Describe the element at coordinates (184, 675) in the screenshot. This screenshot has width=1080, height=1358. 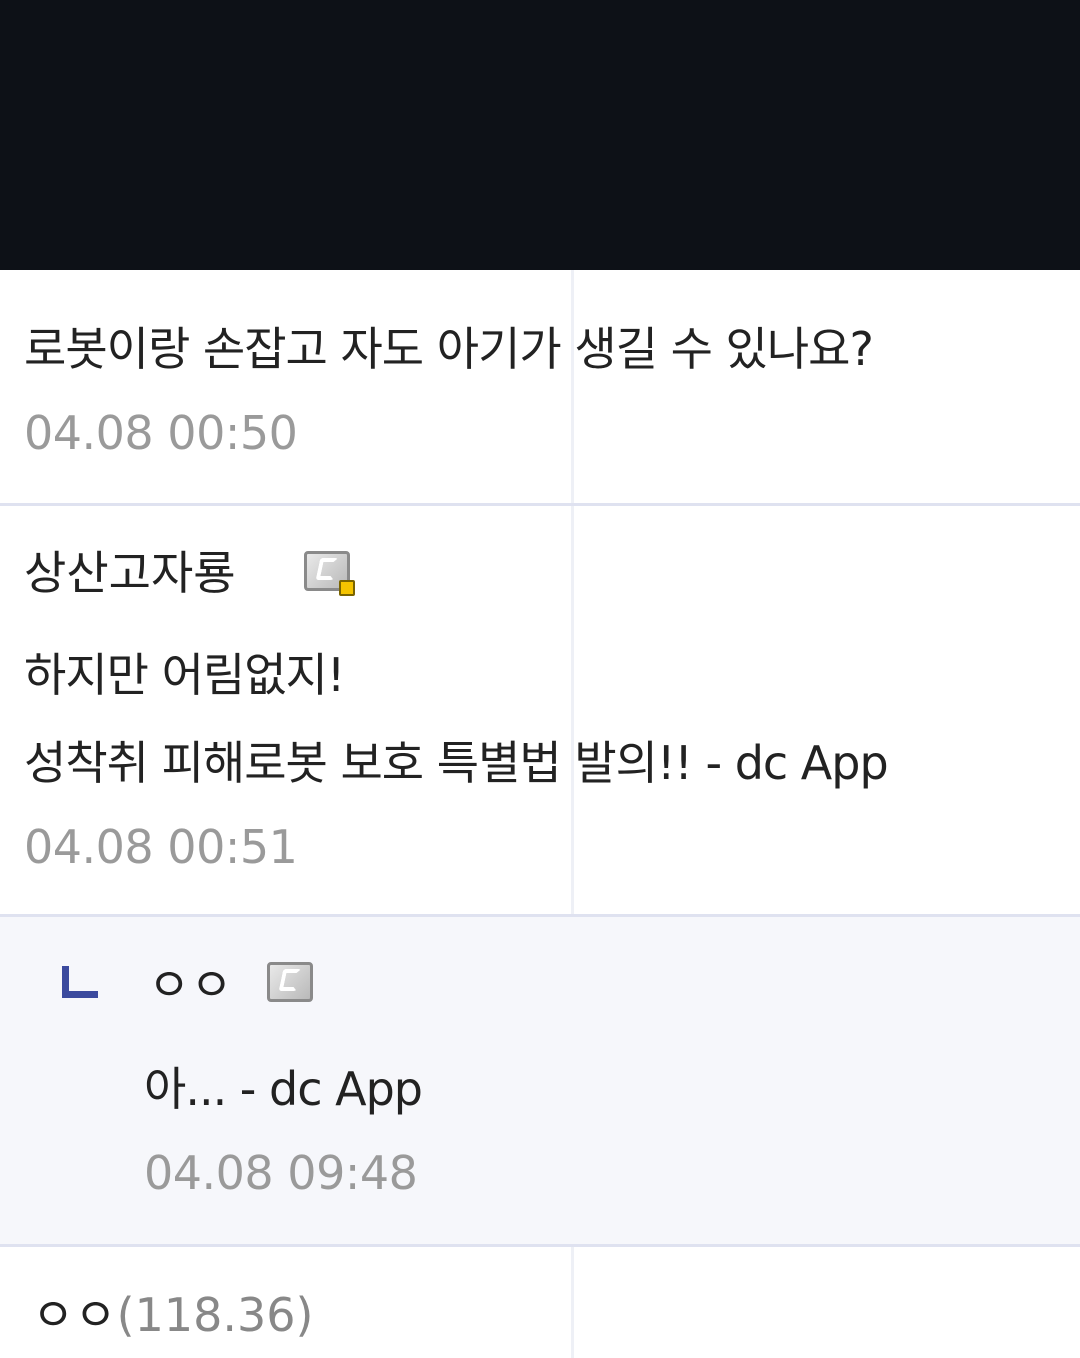
I see `comment-body-line1: 하지만 어림없지!` at that location.